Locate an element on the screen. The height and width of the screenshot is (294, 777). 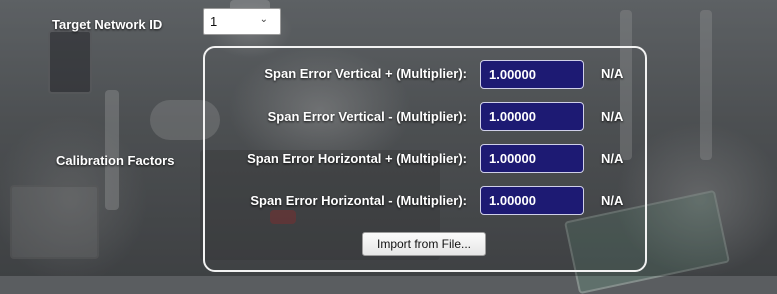
span-error-vertical-minus-label: Span Error Vertical - (Multiplier): is located at coordinates (367, 116).